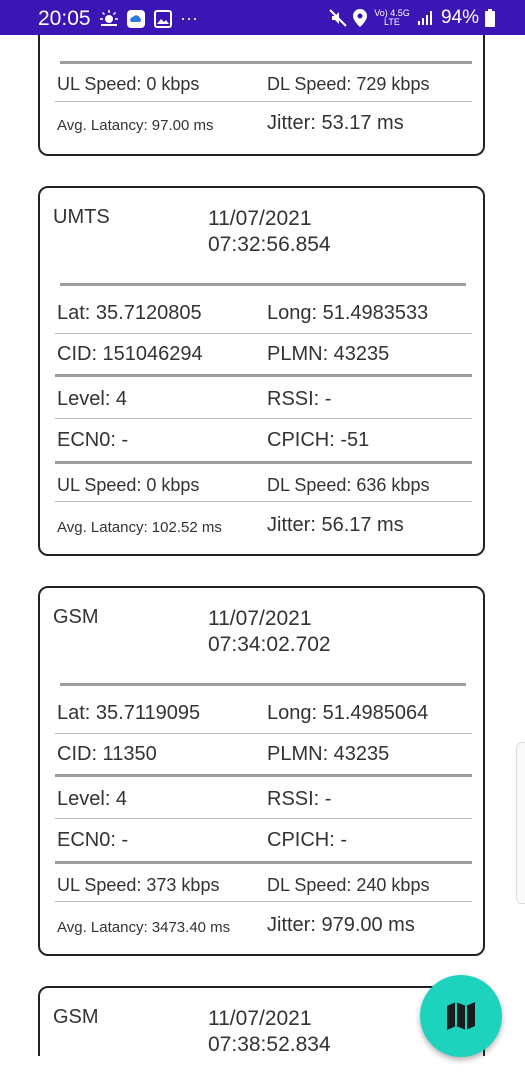  What do you see at coordinates (138, 885) in the screenshot?
I see `ul-speed: UL Speed: 373 kbps` at bounding box center [138, 885].